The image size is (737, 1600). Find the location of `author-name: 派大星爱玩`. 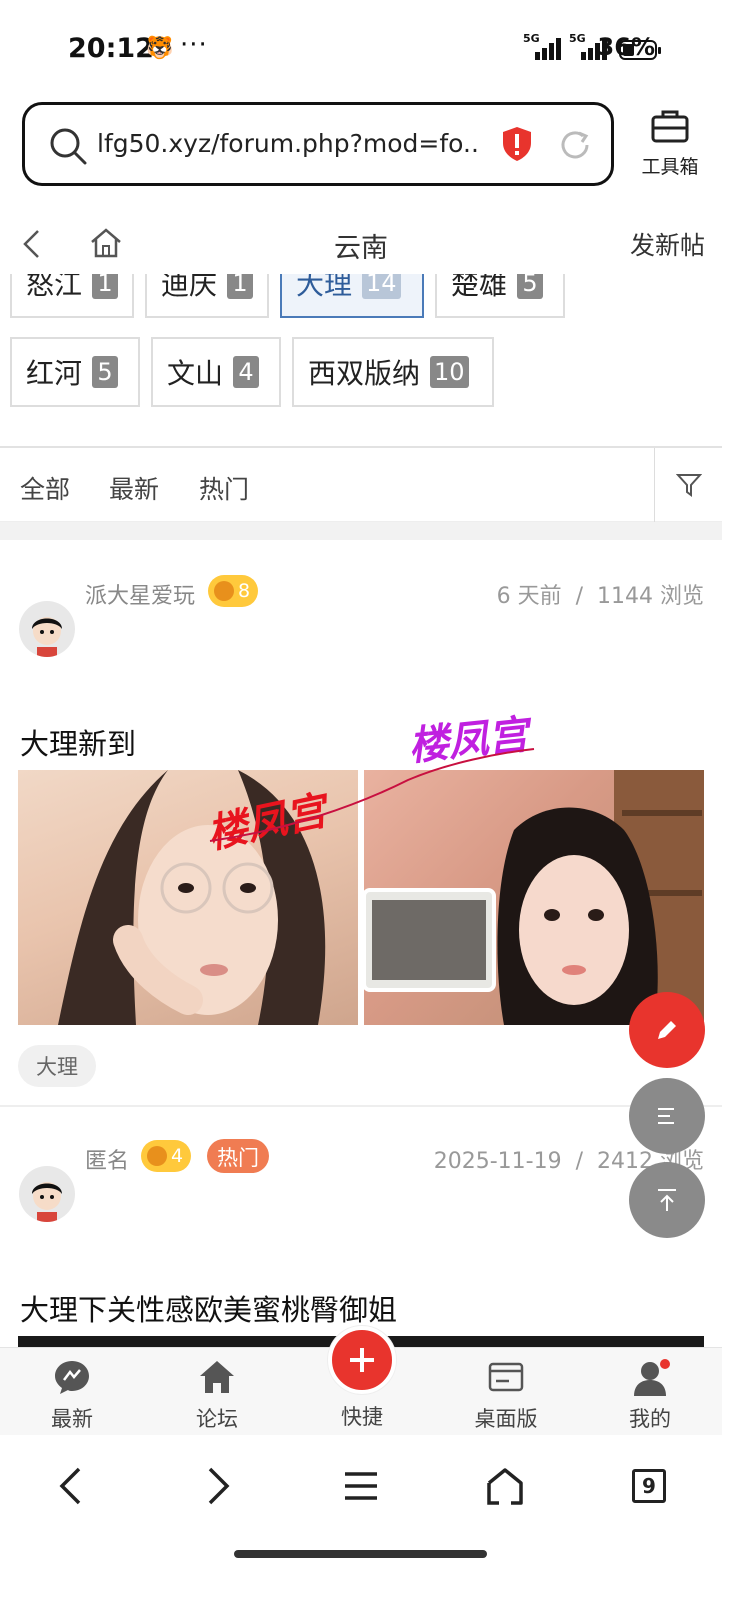

author-name: 派大星爱玩 is located at coordinates (140, 594).